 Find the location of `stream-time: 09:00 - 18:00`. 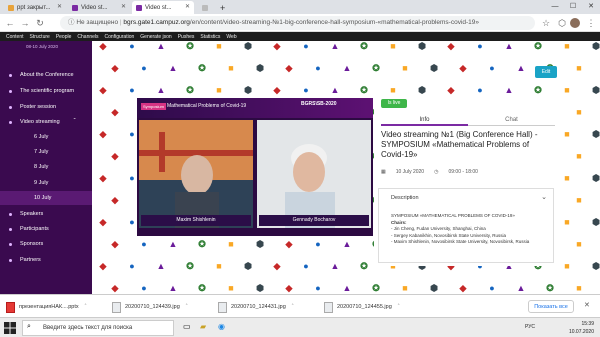

stream-time: 09:00 - 18:00 is located at coordinates (463, 172).